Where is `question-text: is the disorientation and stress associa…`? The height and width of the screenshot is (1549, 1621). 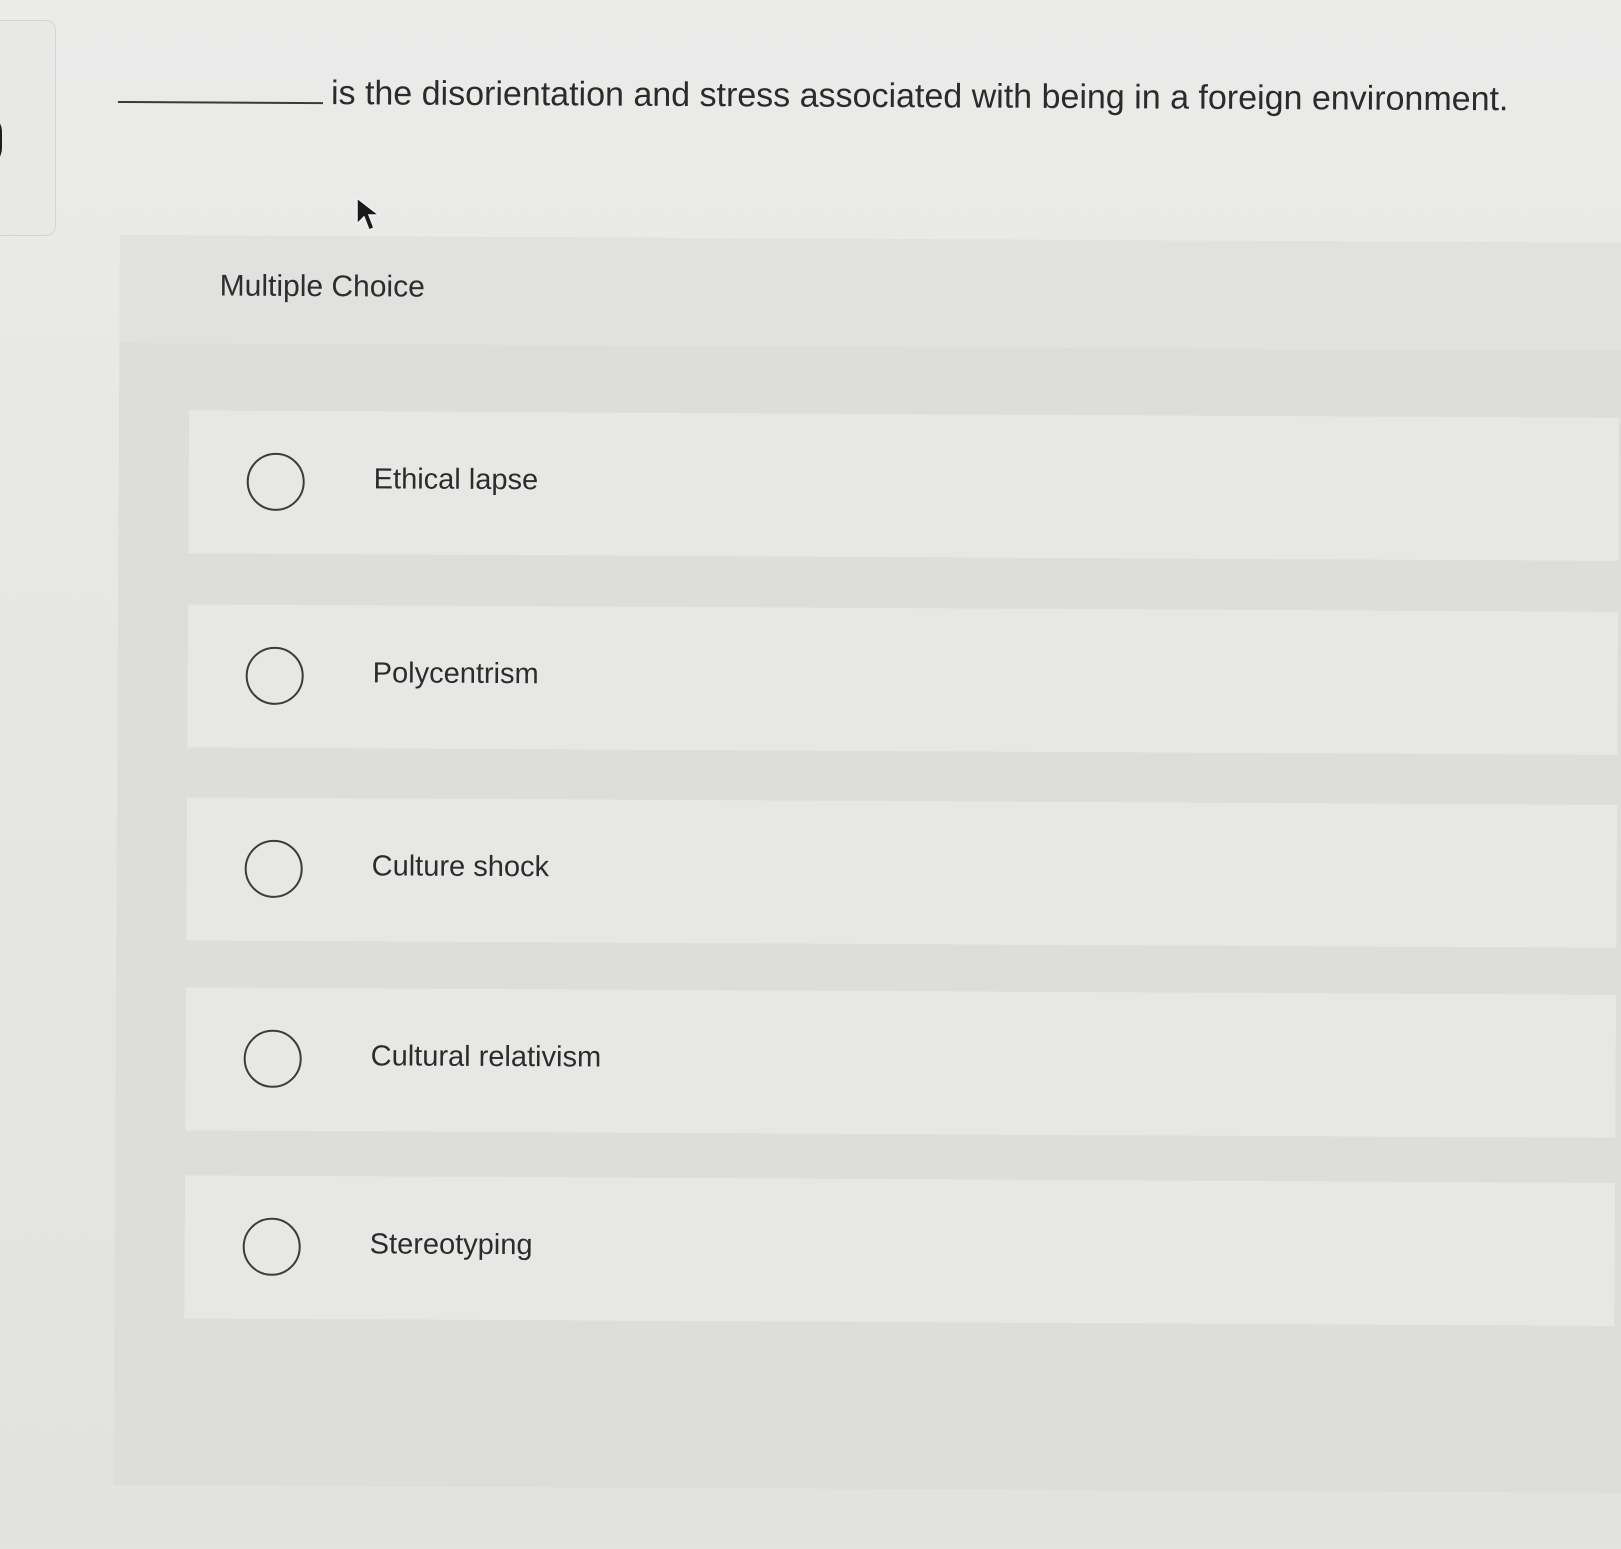 question-text: is the disorientation and stress associa… is located at coordinates (919, 96).